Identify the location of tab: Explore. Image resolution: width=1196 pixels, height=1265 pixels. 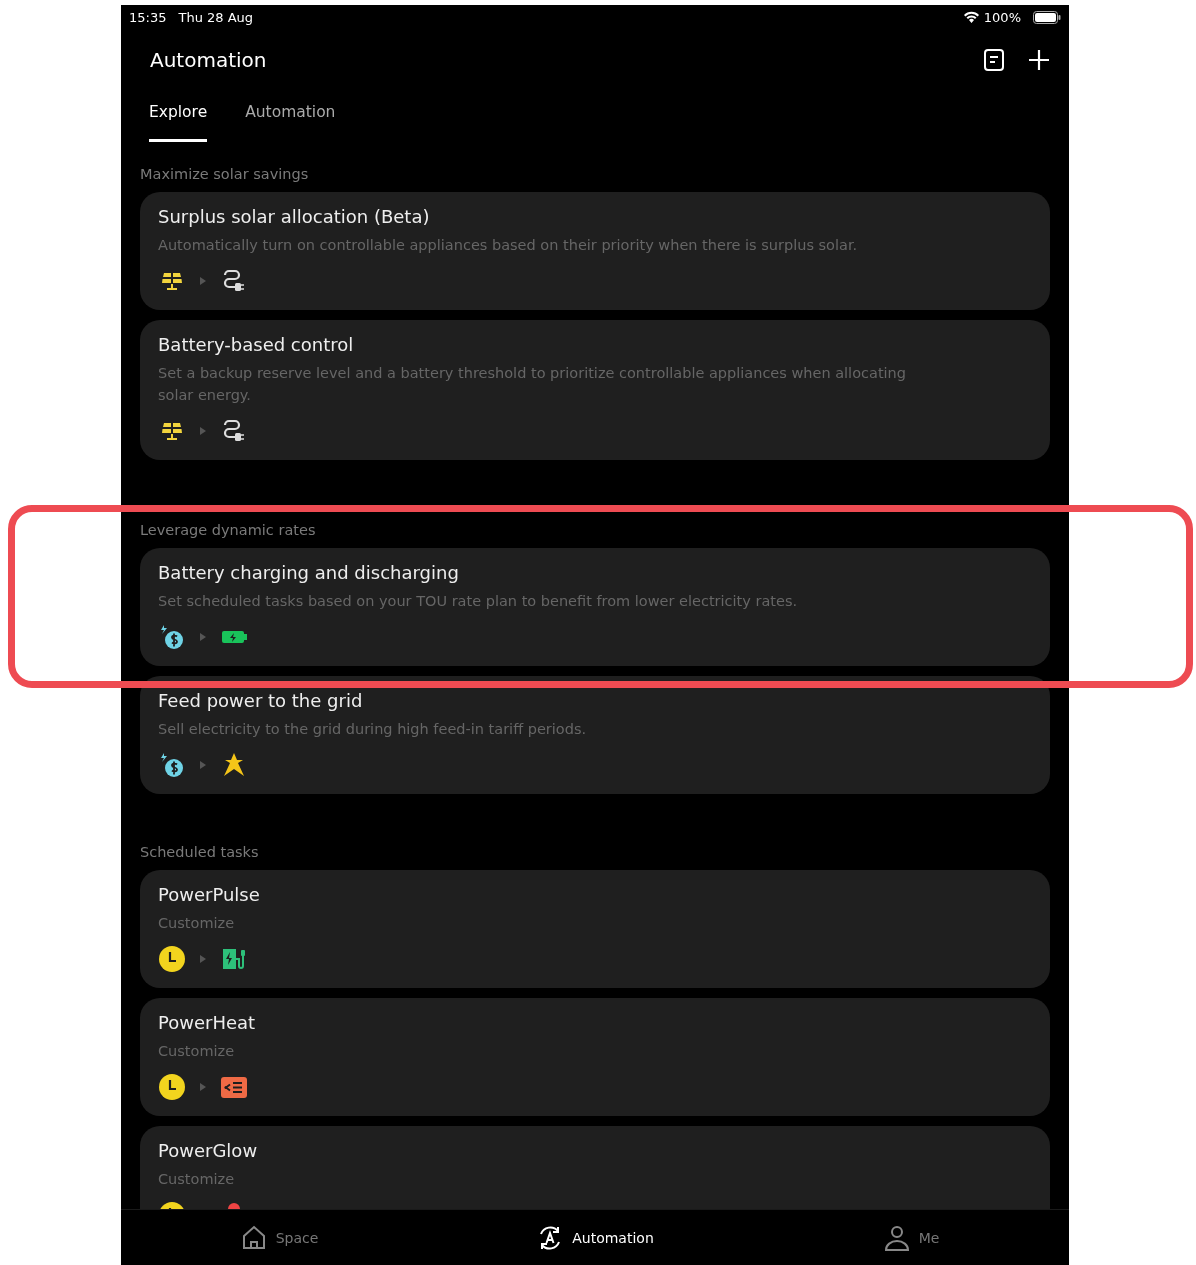
(178, 118).